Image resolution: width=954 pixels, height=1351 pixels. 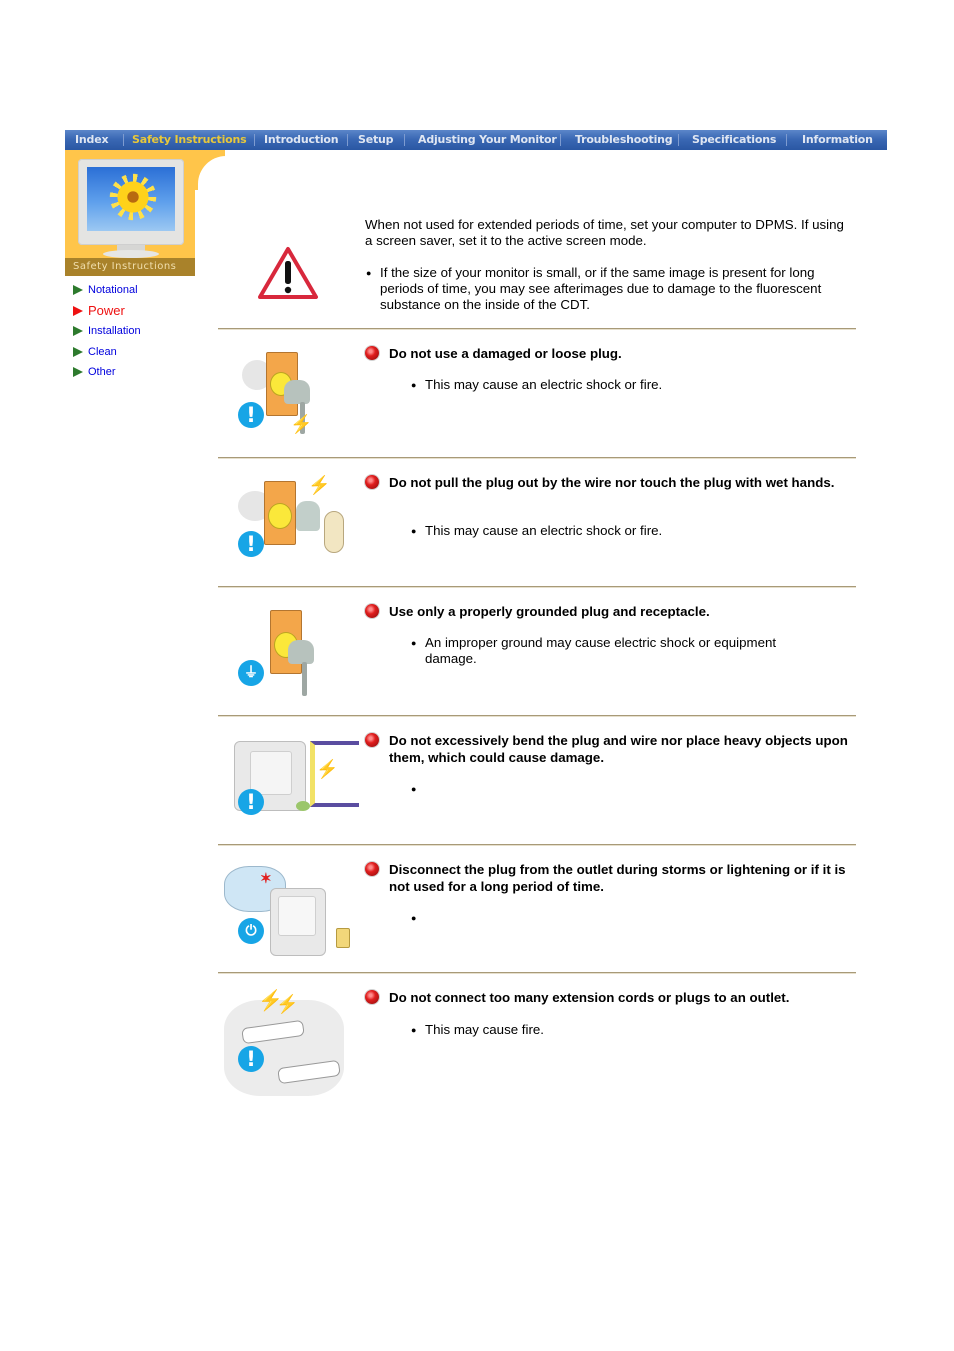 I want to click on nav-introduction: Introduction, so click(x=301, y=139).